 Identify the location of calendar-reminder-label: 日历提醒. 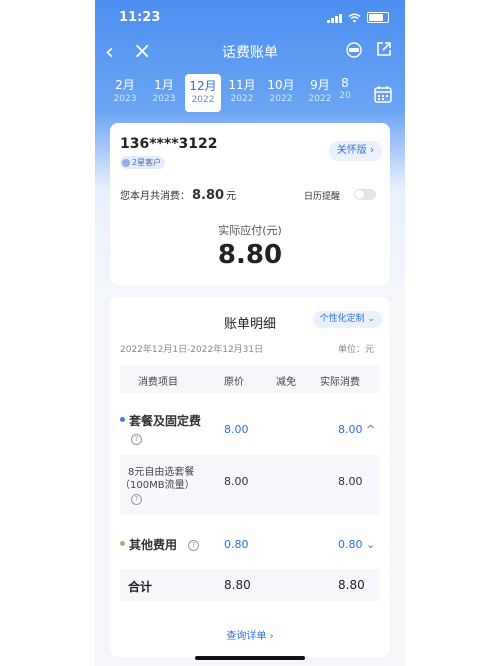
(321, 197).